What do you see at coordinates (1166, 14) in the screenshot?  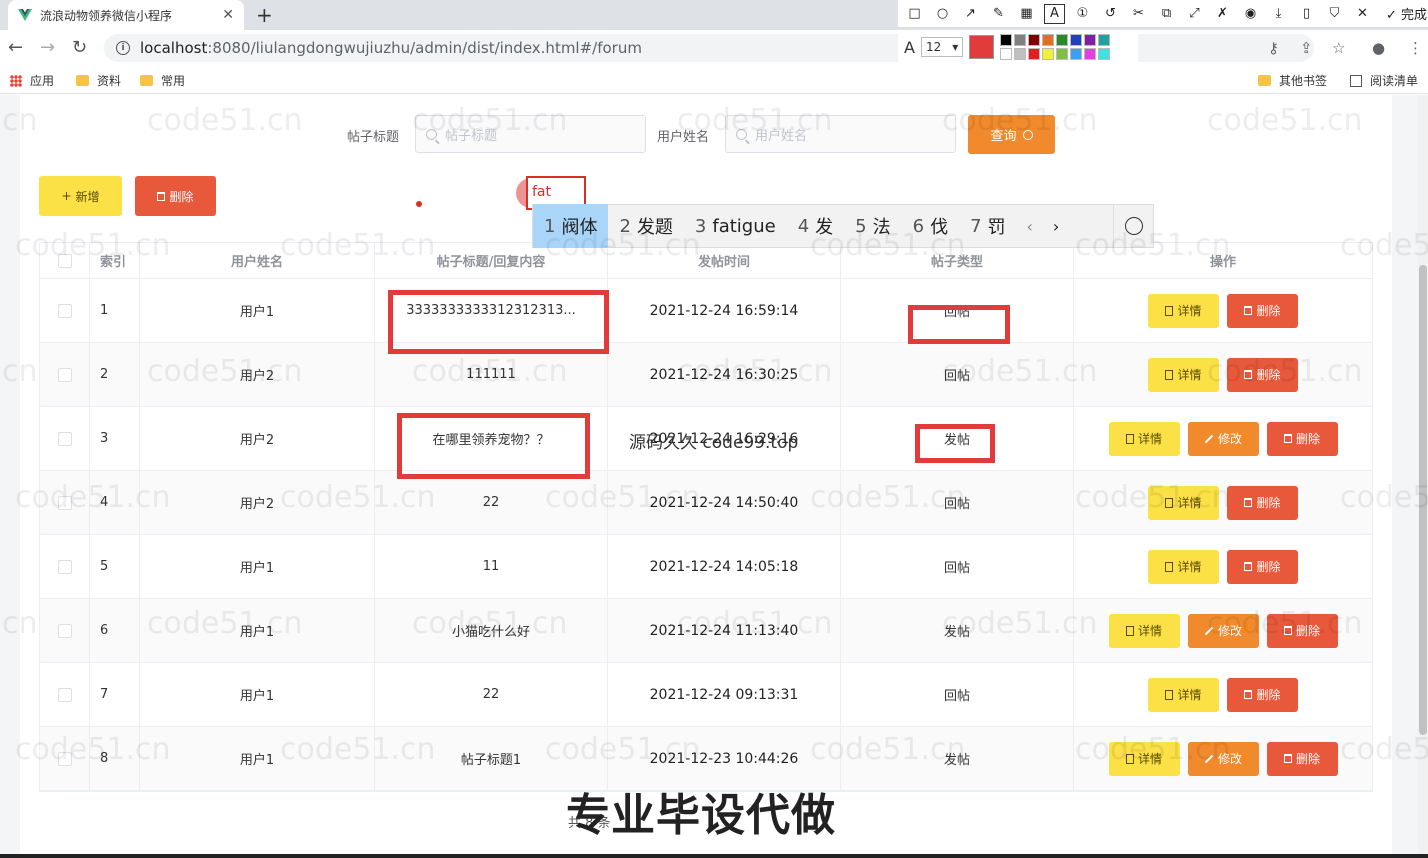 I see `copy-icon: ⧉` at bounding box center [1166, 14].